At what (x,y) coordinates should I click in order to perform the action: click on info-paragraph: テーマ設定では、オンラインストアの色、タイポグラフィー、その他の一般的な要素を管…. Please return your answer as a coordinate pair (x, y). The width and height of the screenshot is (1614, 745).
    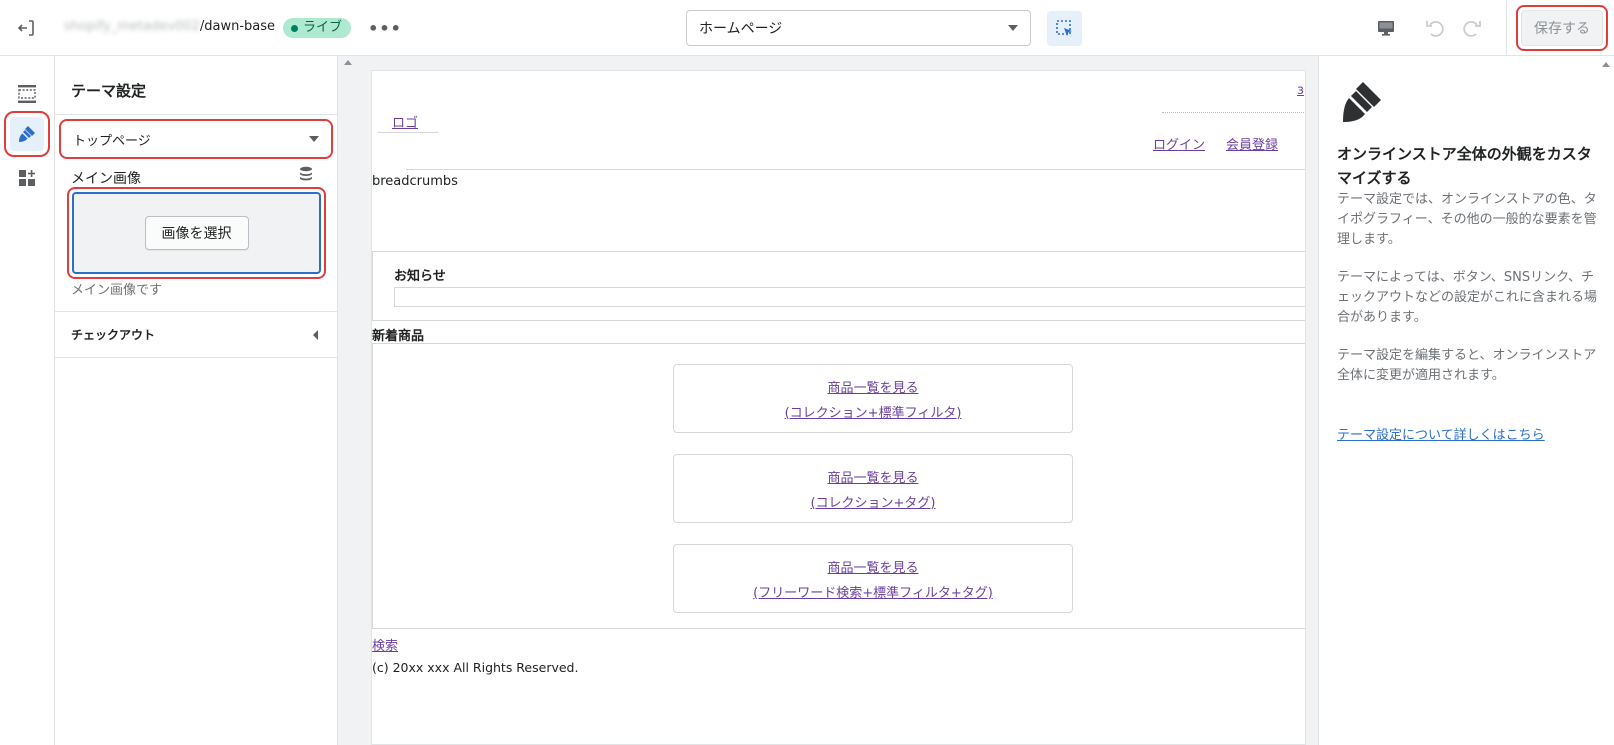
    Looking at the image, I should click on (1467, 219).